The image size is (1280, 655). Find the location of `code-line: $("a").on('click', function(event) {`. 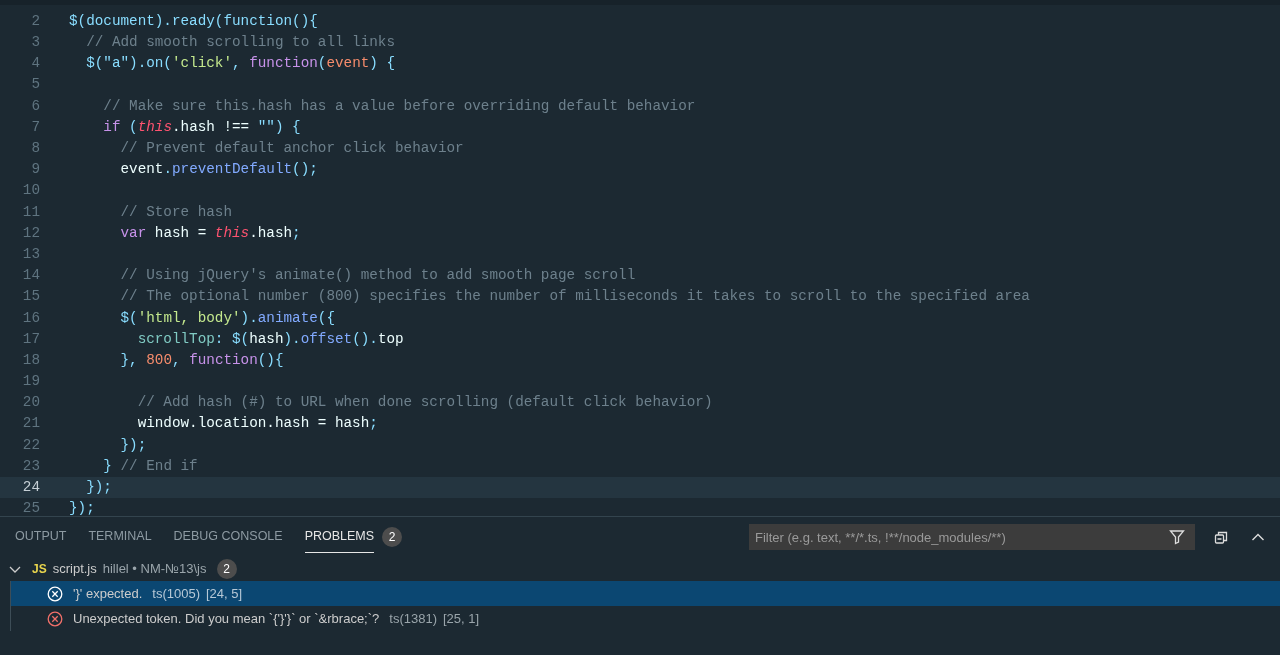

code-line: $("a").on('click', function(event) { is located at coordinates (240, 64).